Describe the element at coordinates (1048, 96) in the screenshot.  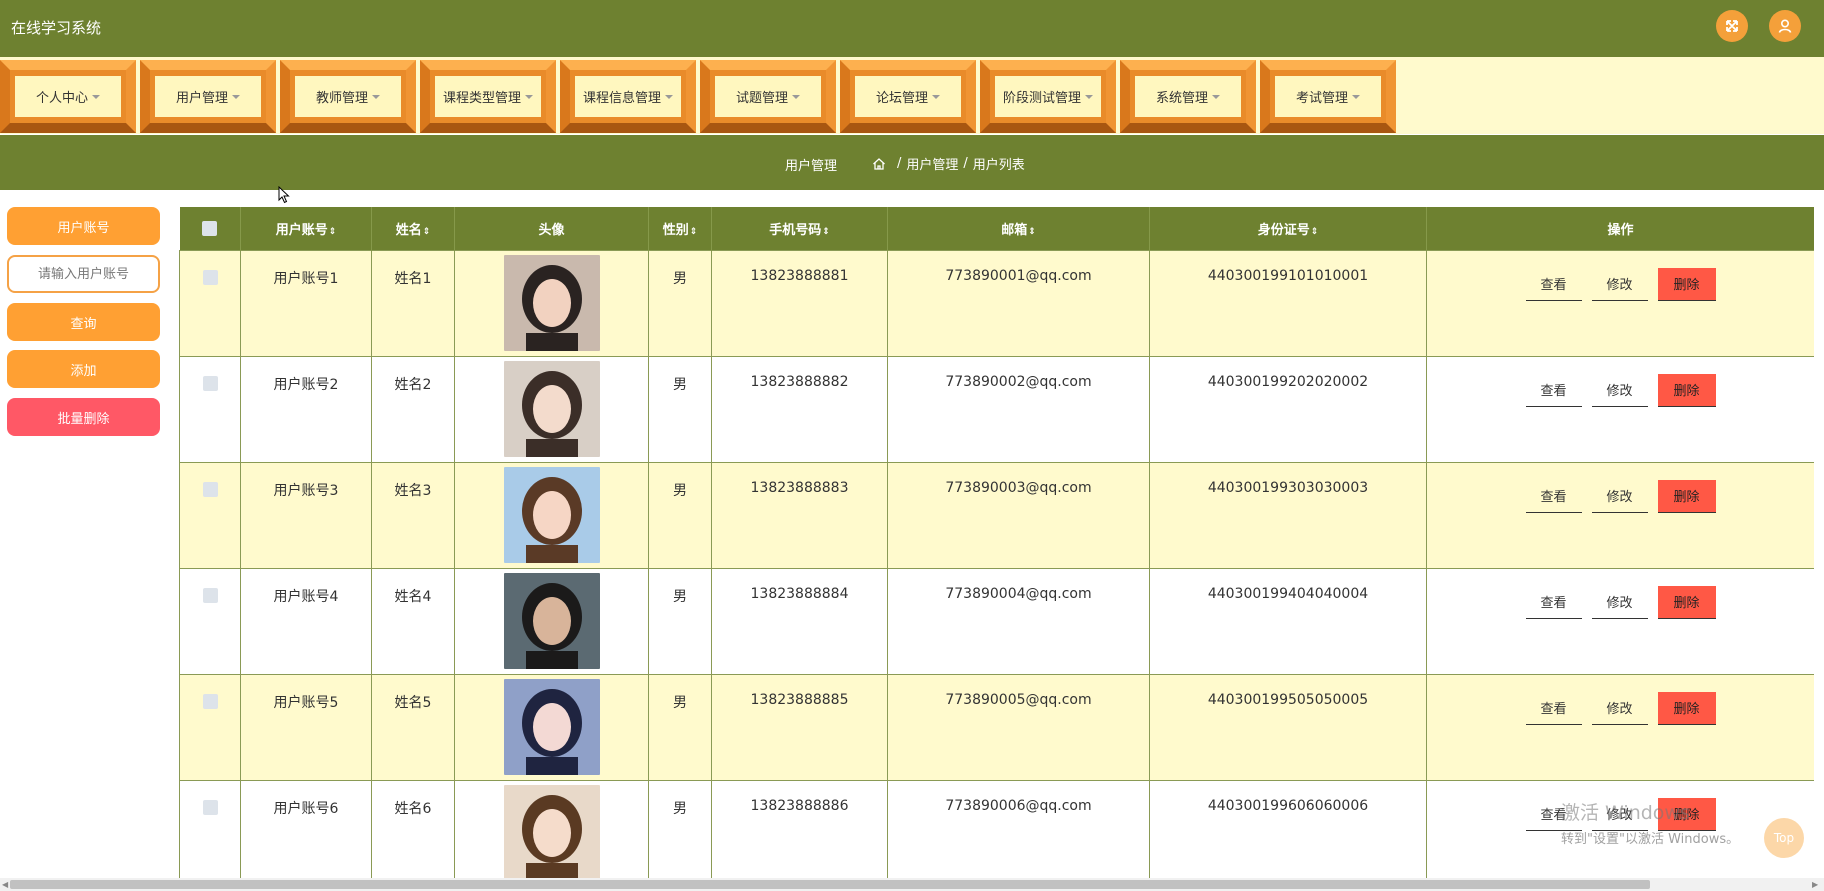
I see `menu-item-stage-test-management: 阶段测试管理` at that location.